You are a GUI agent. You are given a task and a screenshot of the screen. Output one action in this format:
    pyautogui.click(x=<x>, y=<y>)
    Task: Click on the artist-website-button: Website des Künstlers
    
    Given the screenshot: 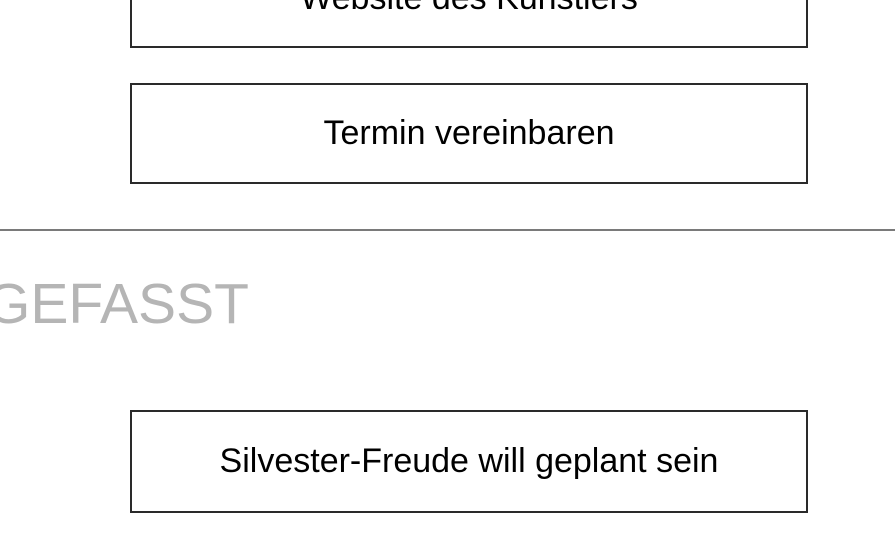 What is the action you would take?
    pyautogui.click(x=469, y=24)
    